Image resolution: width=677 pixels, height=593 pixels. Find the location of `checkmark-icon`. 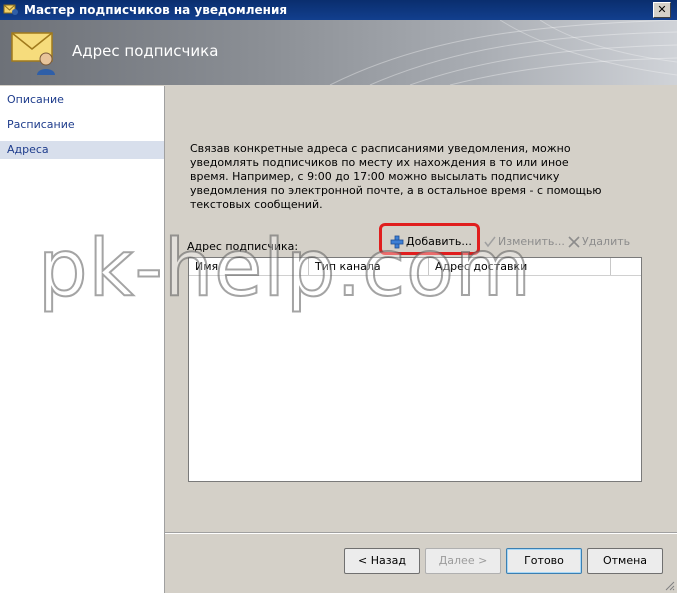

checkmark-icon is located at coordinates (490, 242).